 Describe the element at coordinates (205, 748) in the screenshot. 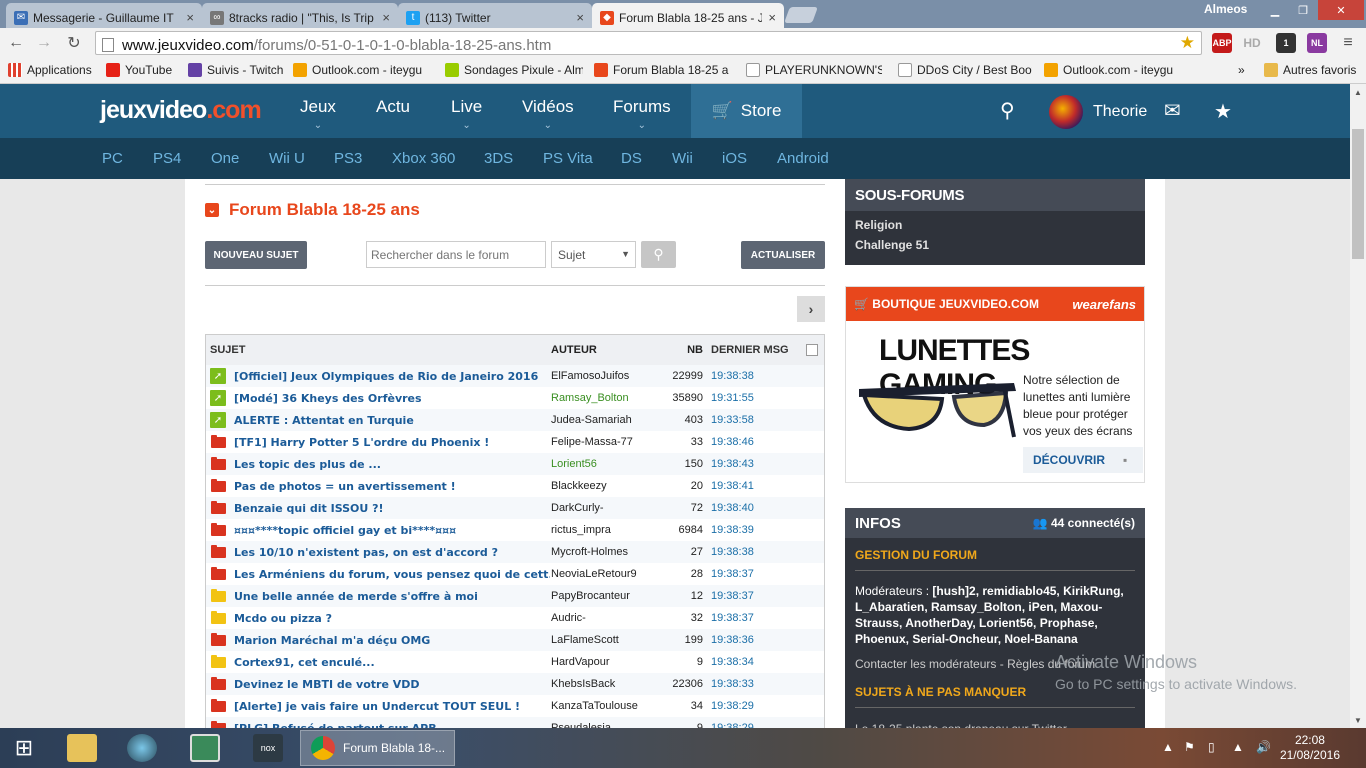

I see `window-app-icon` at that location.